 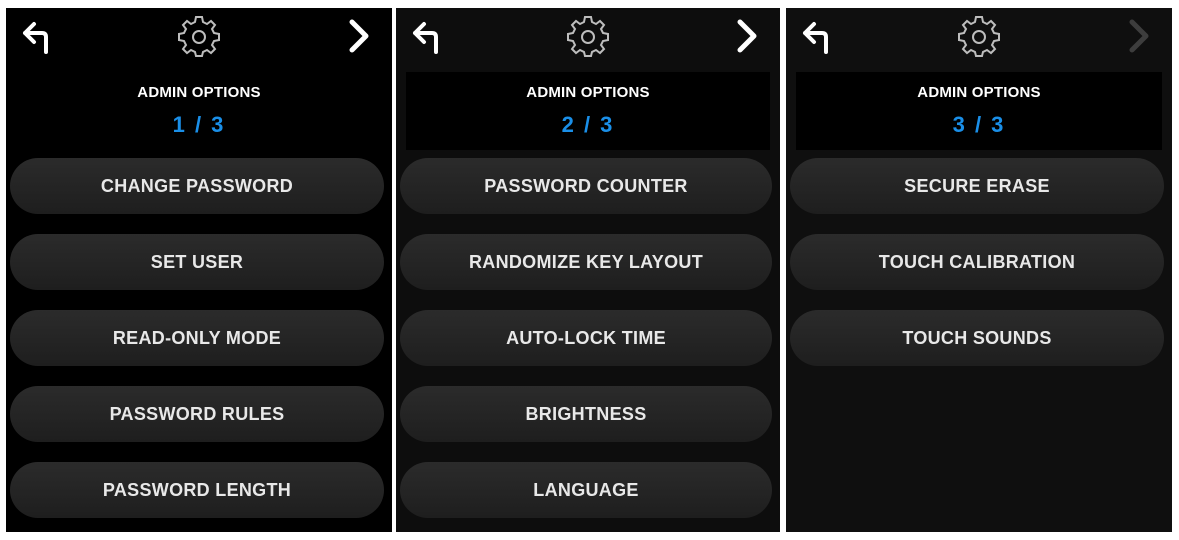 What do you see at coordinates (199, 124) in the screenshot?
I see `page-counter: 1 / 3` at bounding box center [199, 124].